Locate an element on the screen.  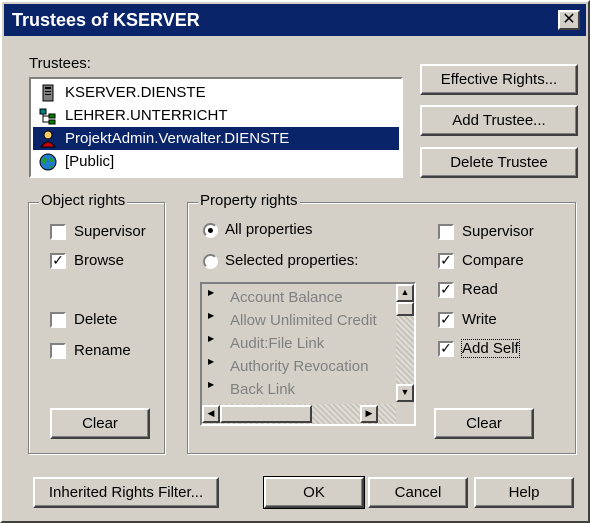
trustee-item-public: [Public] is located at coordinates (216, 161).